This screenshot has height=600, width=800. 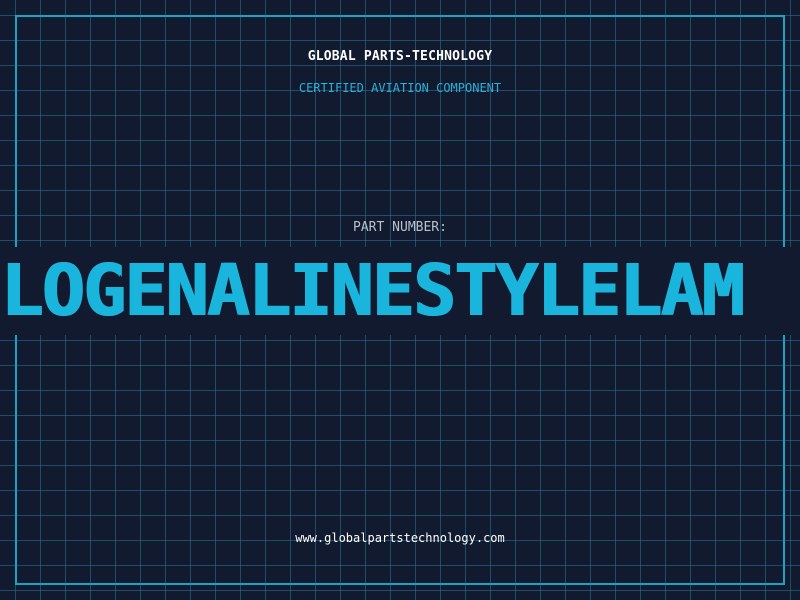 I want to click on company-name: GLOBAL PARTS-TECHNOLOGY, so click(x=400, y=56).